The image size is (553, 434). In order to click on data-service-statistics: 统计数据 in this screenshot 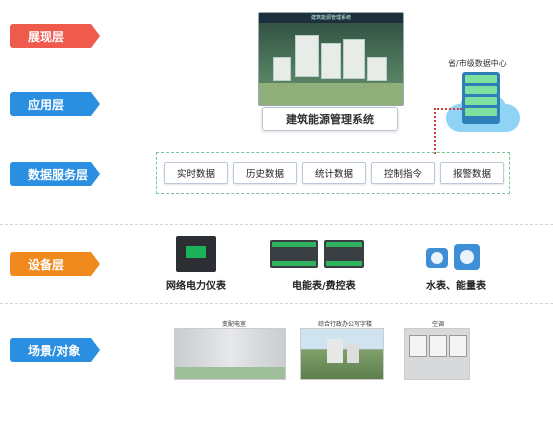, I will do `click(334, 173)`.